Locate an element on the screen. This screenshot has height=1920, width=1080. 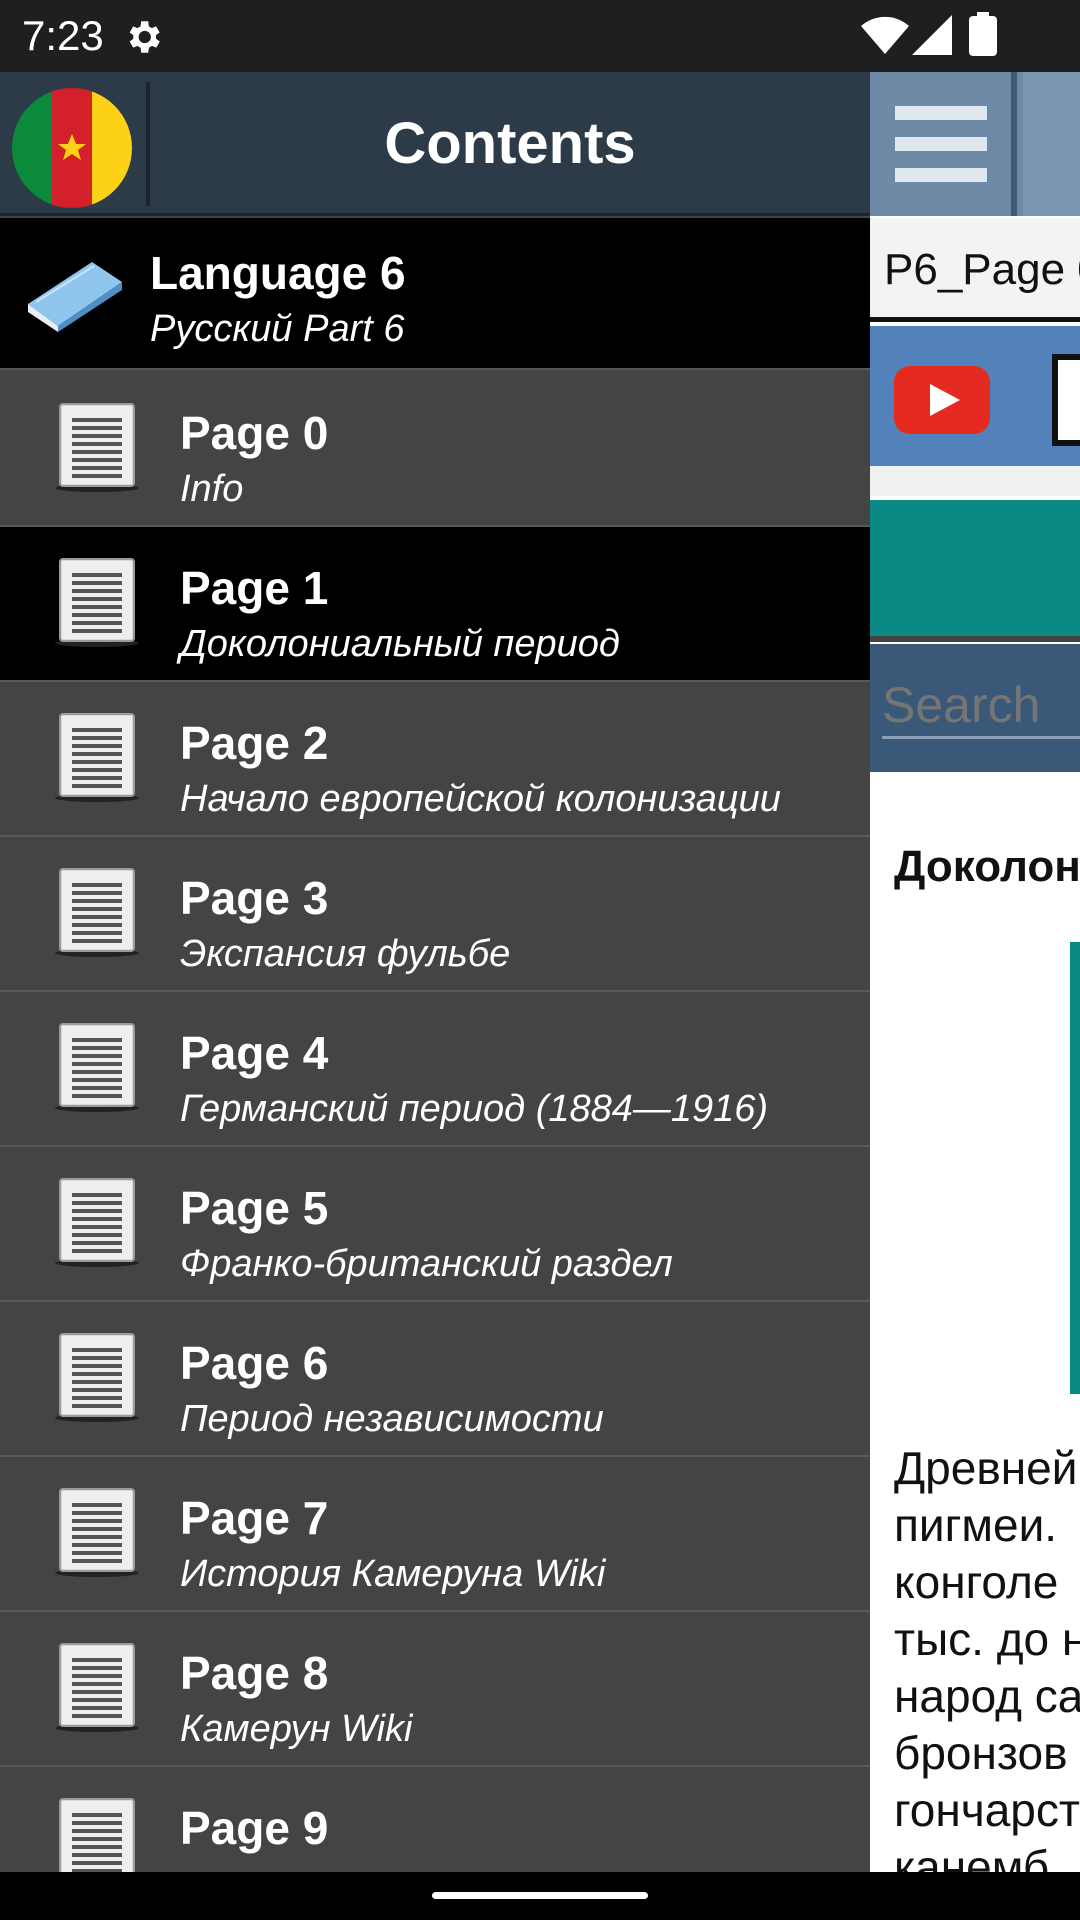
page-item-subtitle: Германский период (1884—1916) is located at coordinates (474, 1109).